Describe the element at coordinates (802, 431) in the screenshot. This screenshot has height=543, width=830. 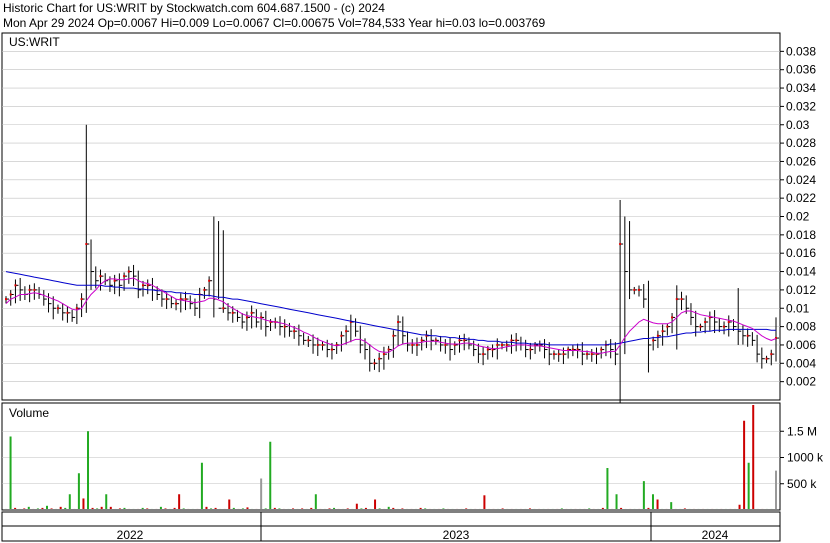
I see `volume-tick-label: 1.5 M` at that location.